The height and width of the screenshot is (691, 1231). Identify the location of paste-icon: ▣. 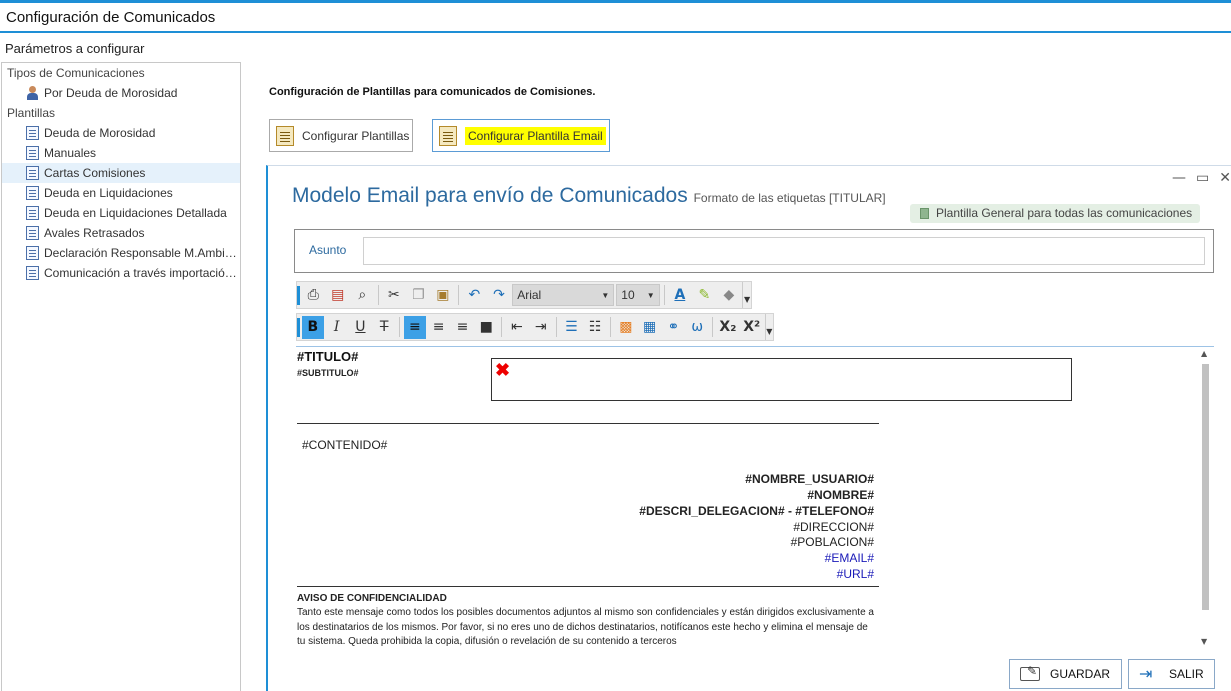
(443, 295).